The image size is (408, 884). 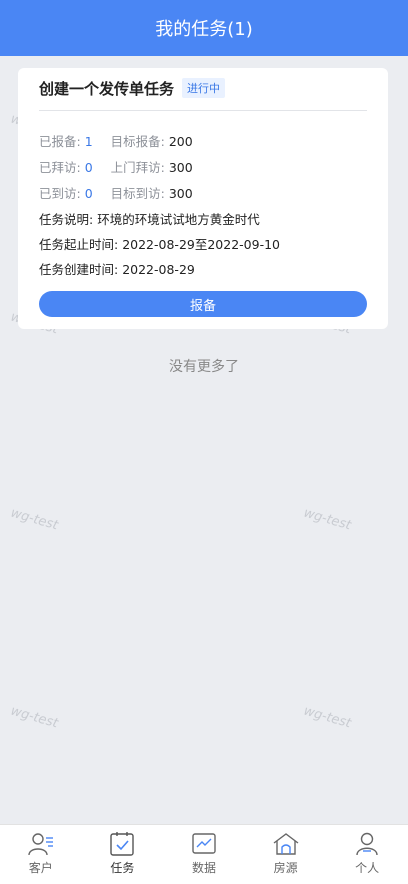 What do you see at coordinates (204, 843) in the screenshot?
I see `chart-icon` at bounding box center [204, 843].